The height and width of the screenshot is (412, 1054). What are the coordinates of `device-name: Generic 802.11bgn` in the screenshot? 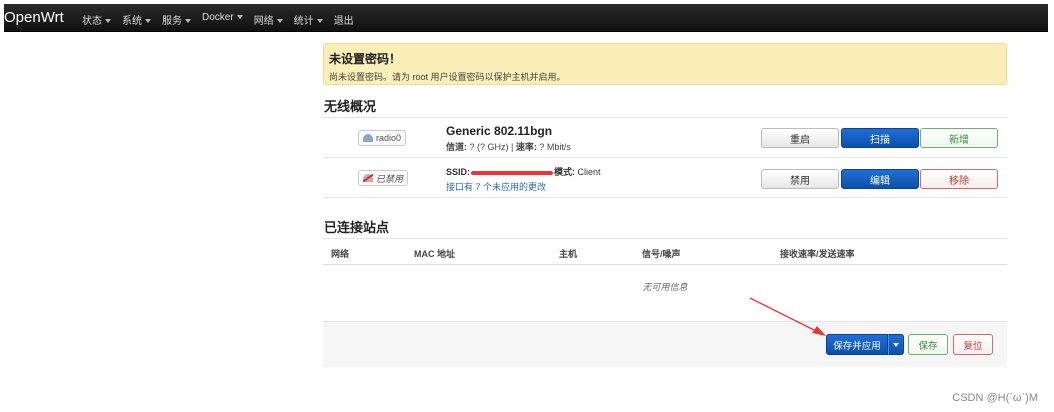 It's located at (499, 131).